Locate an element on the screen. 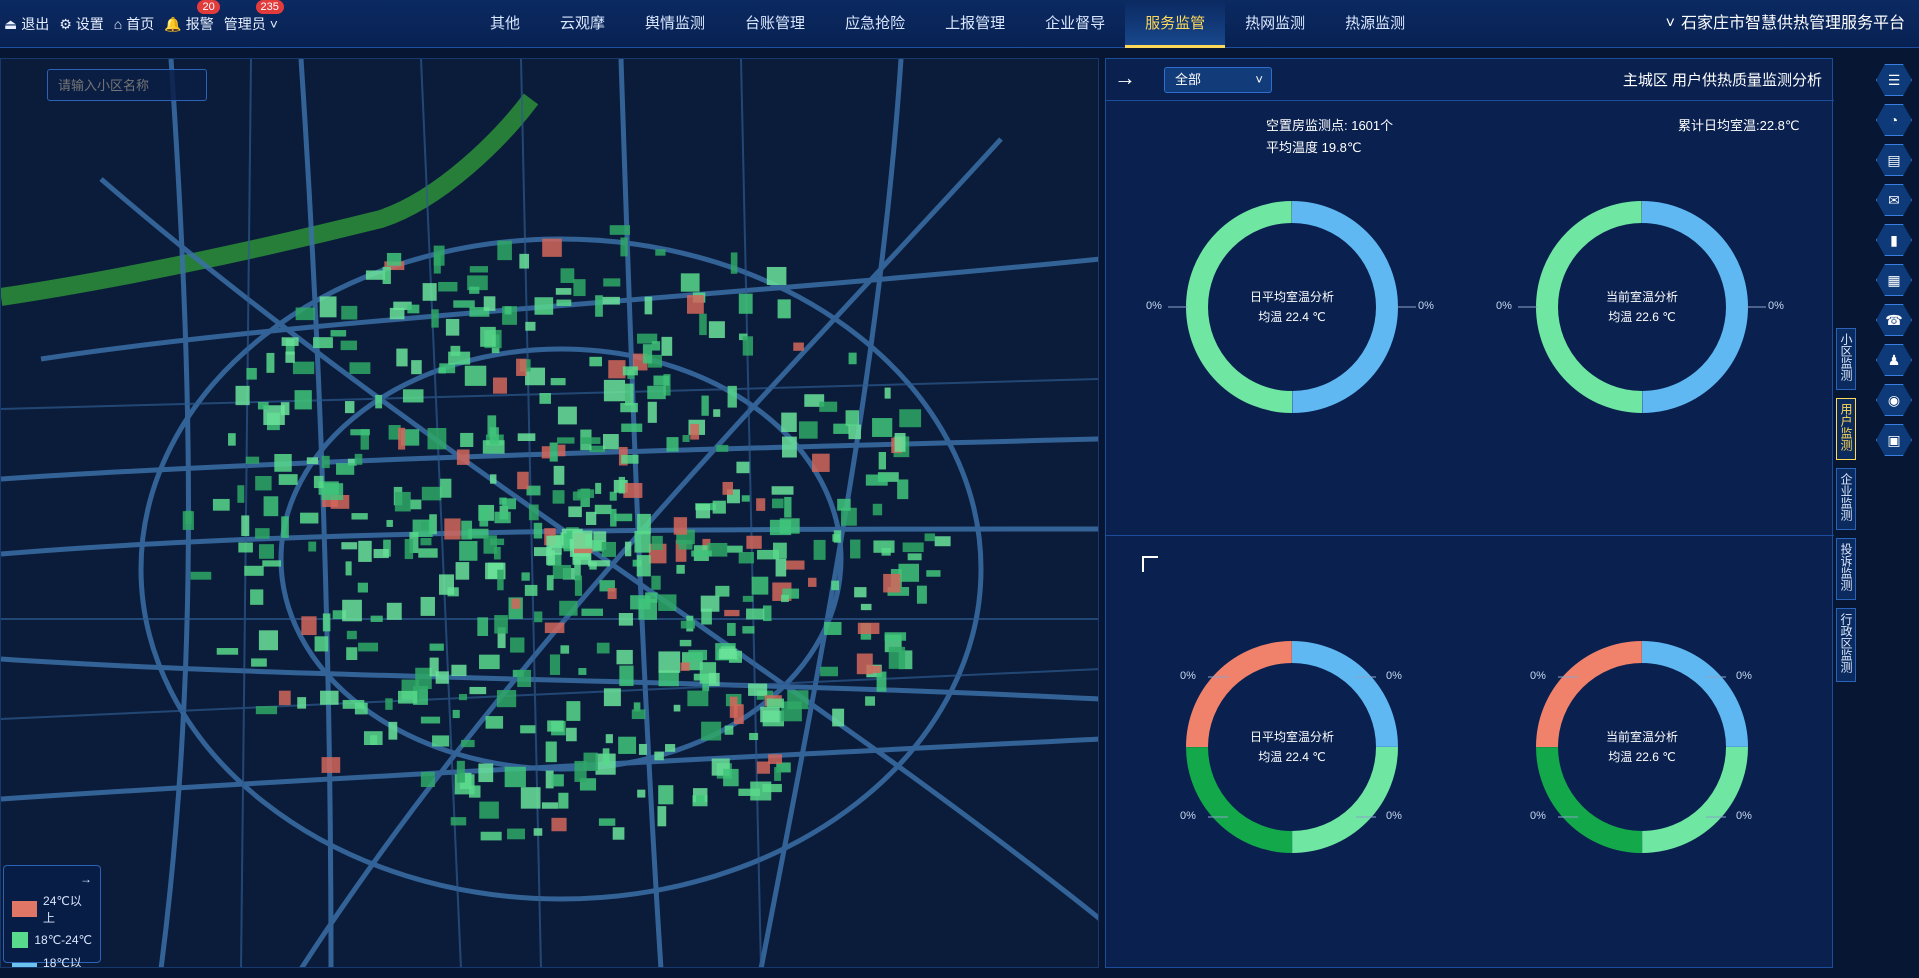 The image size is (1919, 978). menu-icon: ☰ is located at coordinates (1894, 80).